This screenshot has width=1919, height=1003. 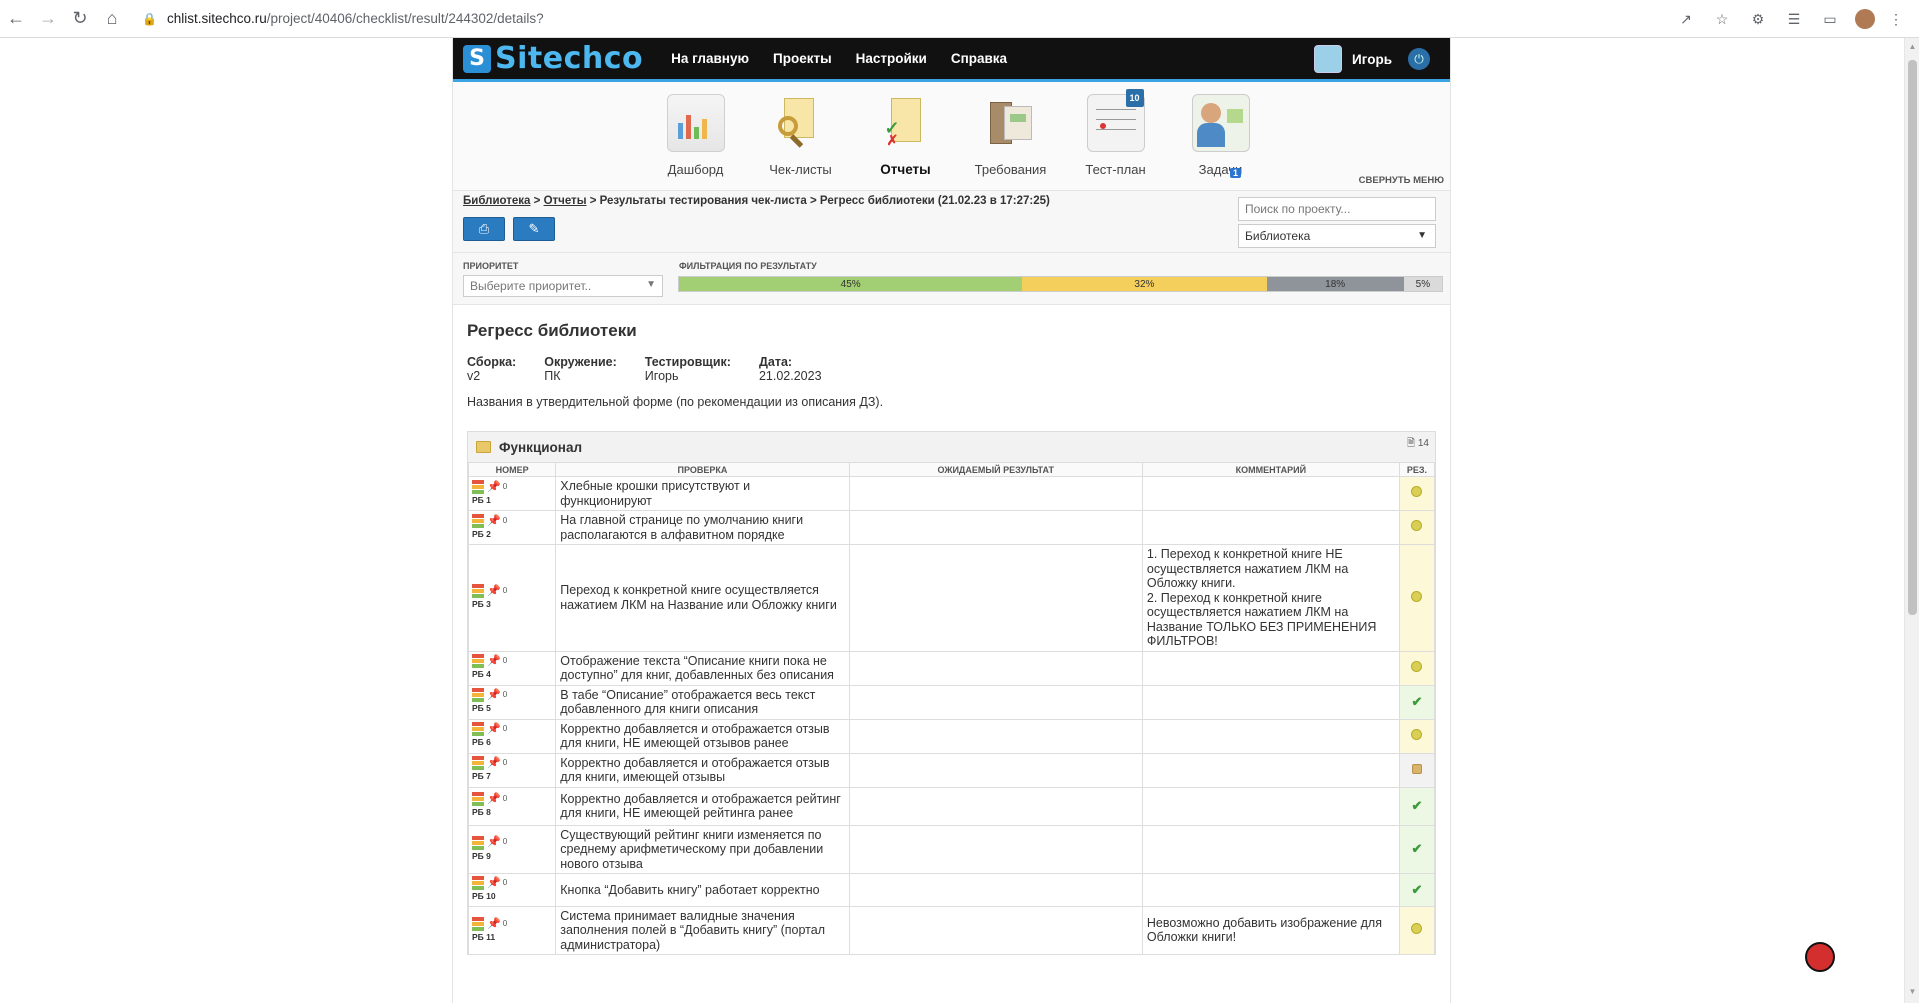 I want to click on menu-requirements: Требования, so click(x=1010, y=135).